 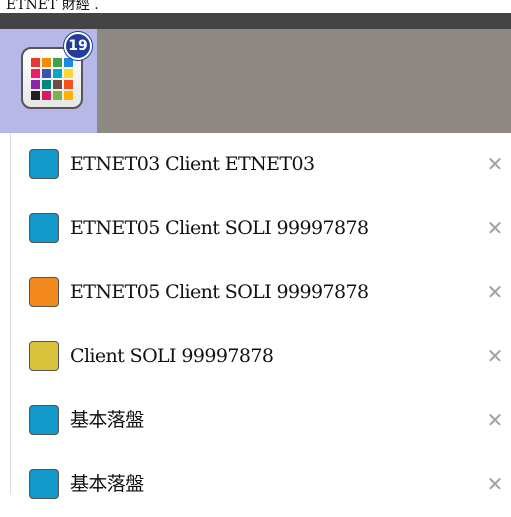 What do you see at coordinates (172, 356) in the screenshot?
I see `window-label: Client SOLI 99997878` at bounding box center [172, 356].